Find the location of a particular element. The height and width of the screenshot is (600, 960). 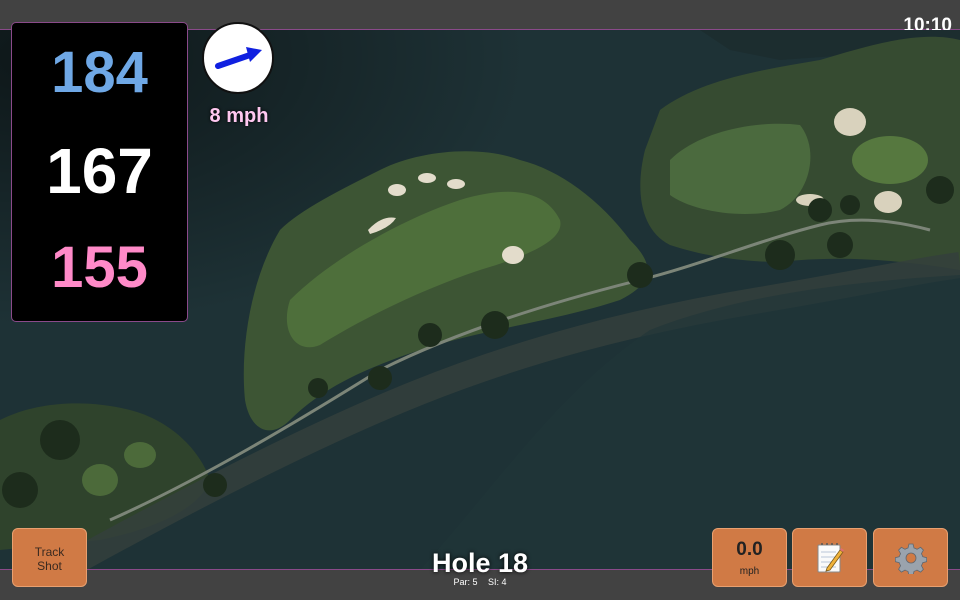

wind-speed: 8 mph is located at coordinates (239, 116).